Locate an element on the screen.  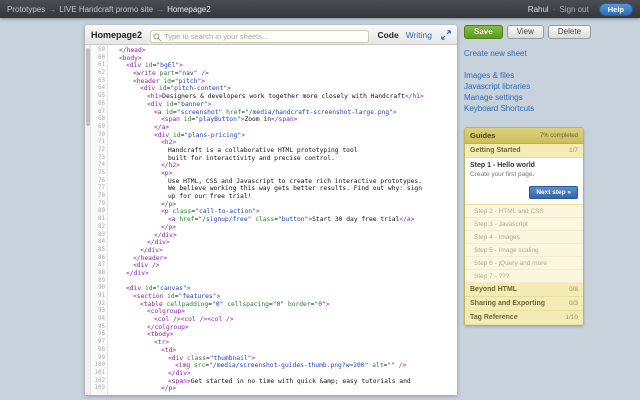
search-input is located at coordinates (260, 36).